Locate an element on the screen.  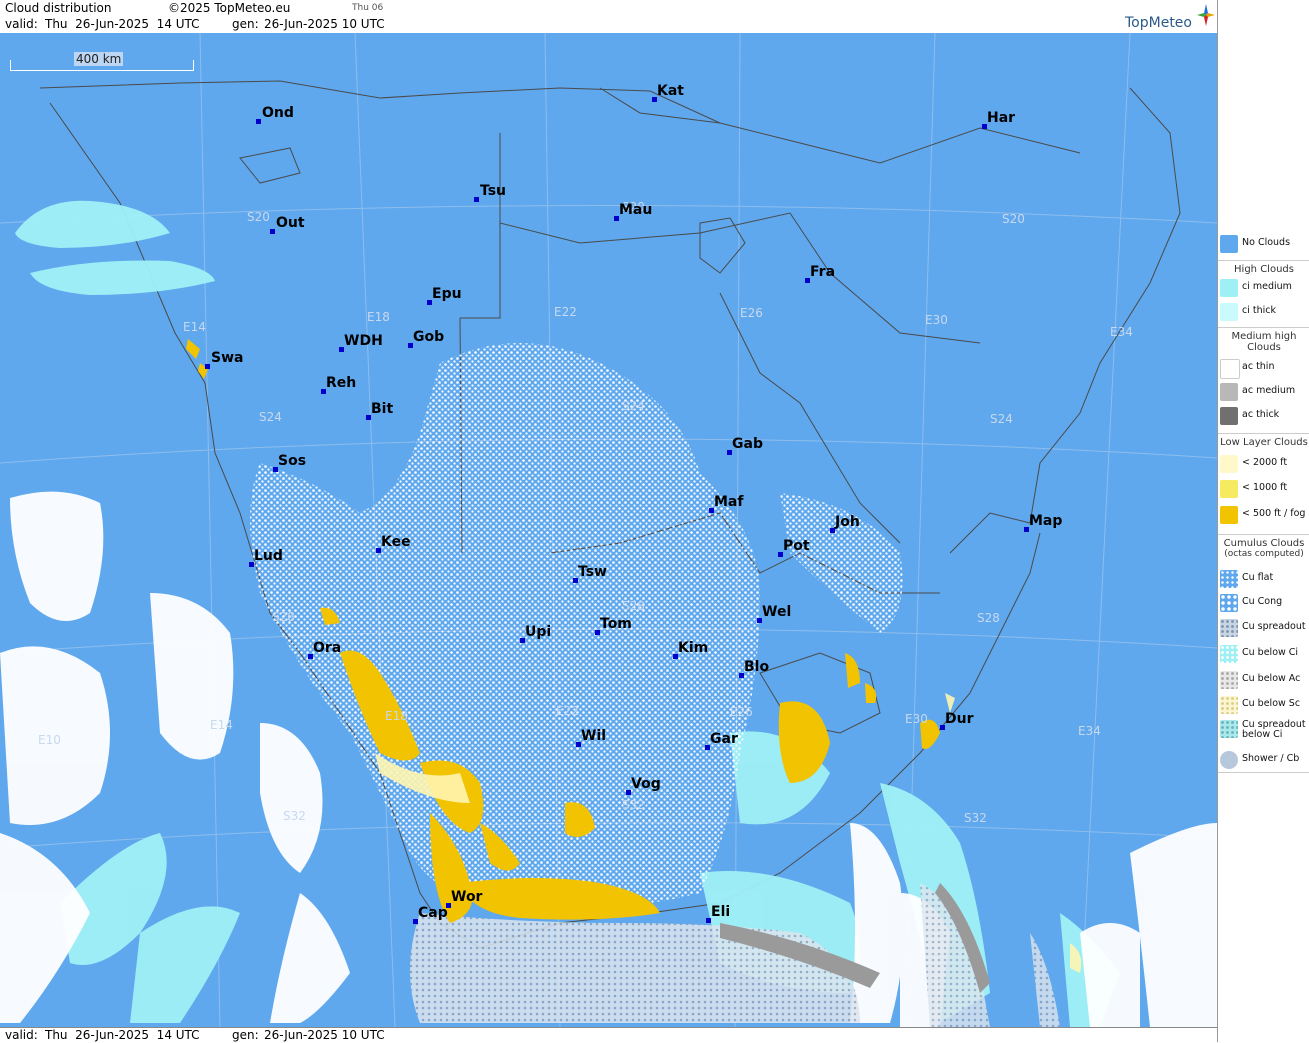
legend-medium-section: Medium high Clouds is located at coordinates (1263, 340).